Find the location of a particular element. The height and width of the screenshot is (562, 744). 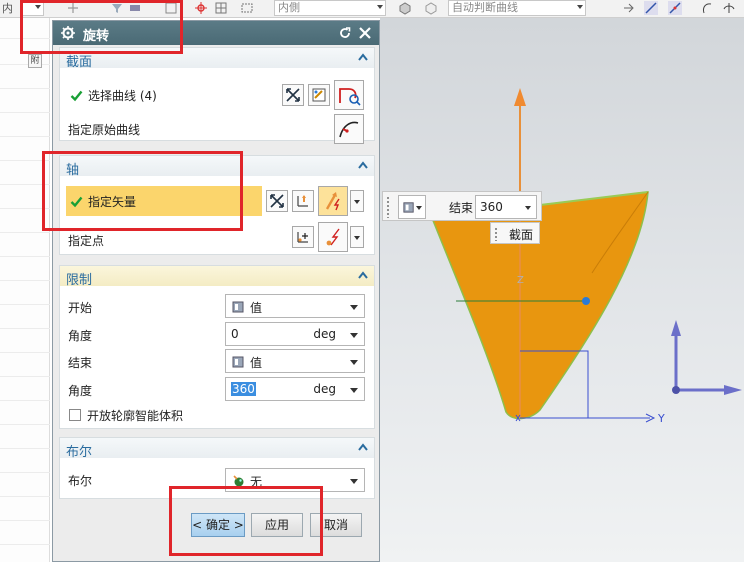

highlight-axis-box is located at coordinates (142, 191).